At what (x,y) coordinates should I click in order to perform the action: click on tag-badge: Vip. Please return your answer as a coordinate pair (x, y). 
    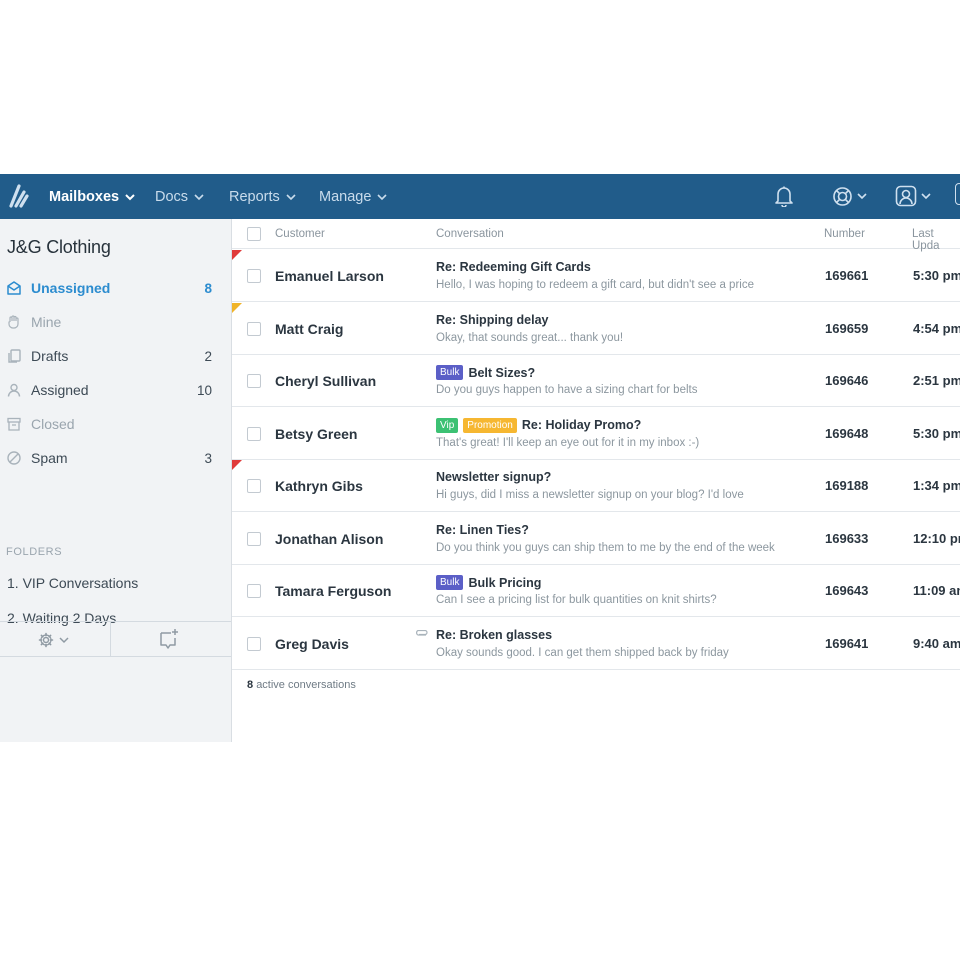
    Looking at the image, I should click on (447, 425).